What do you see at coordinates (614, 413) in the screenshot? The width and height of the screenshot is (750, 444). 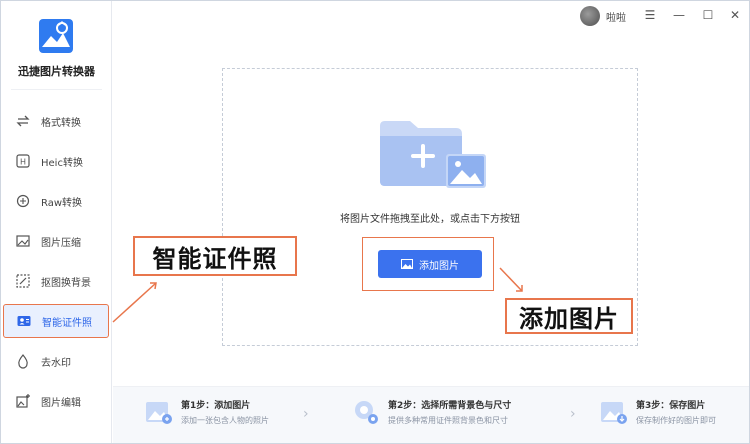 I see `save-image-step-icon` at bounding box center [614, 413].